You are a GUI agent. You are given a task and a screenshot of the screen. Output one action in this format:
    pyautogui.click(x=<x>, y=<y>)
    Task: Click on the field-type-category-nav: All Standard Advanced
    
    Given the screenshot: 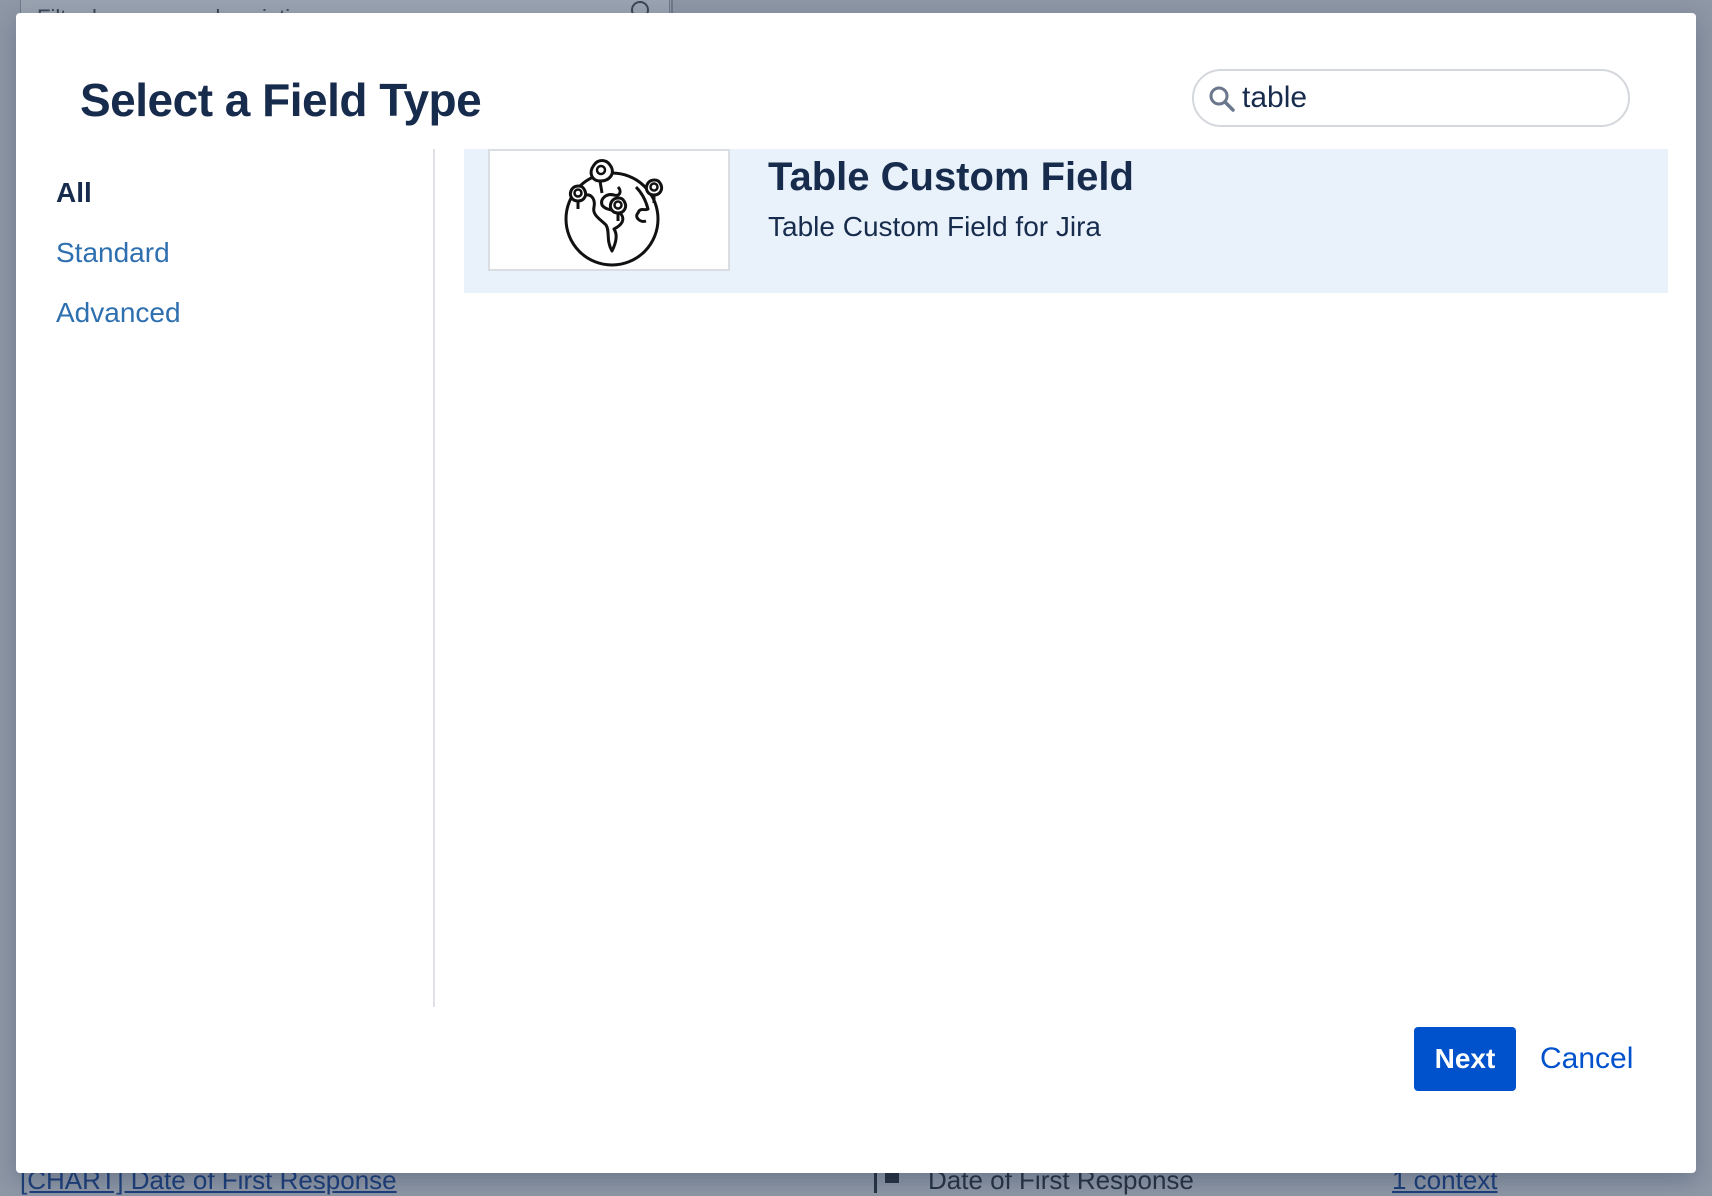 What is the action you would take?
    pyautogui.click(x=236, y=253)
    